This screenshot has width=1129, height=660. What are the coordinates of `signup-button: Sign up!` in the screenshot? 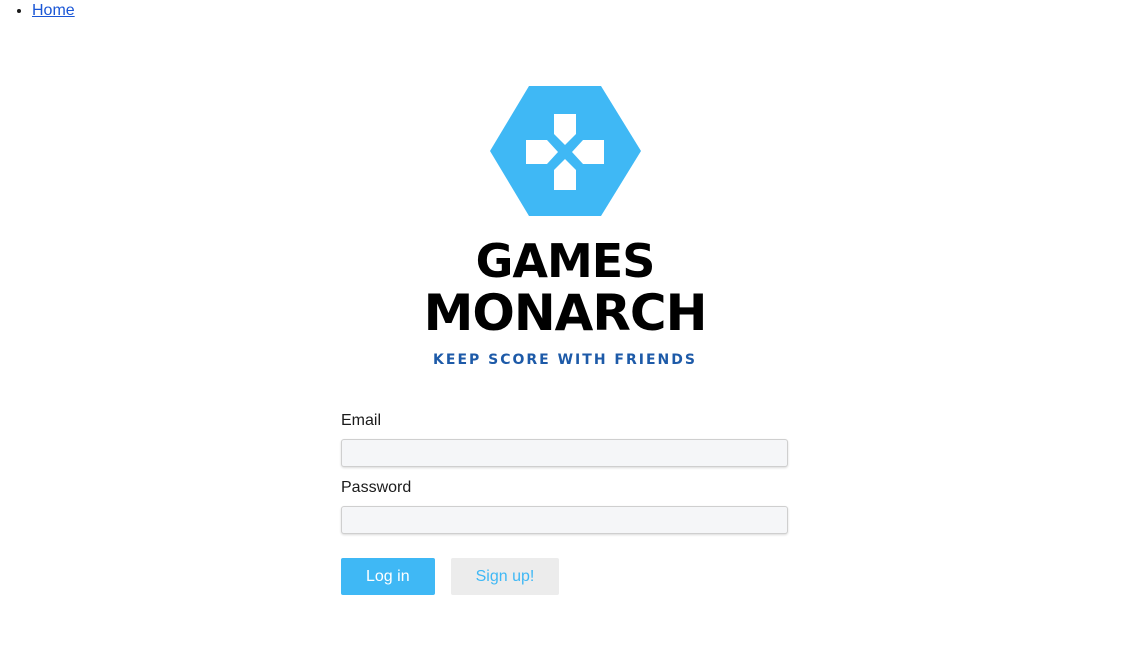 It's located at (505, 576).